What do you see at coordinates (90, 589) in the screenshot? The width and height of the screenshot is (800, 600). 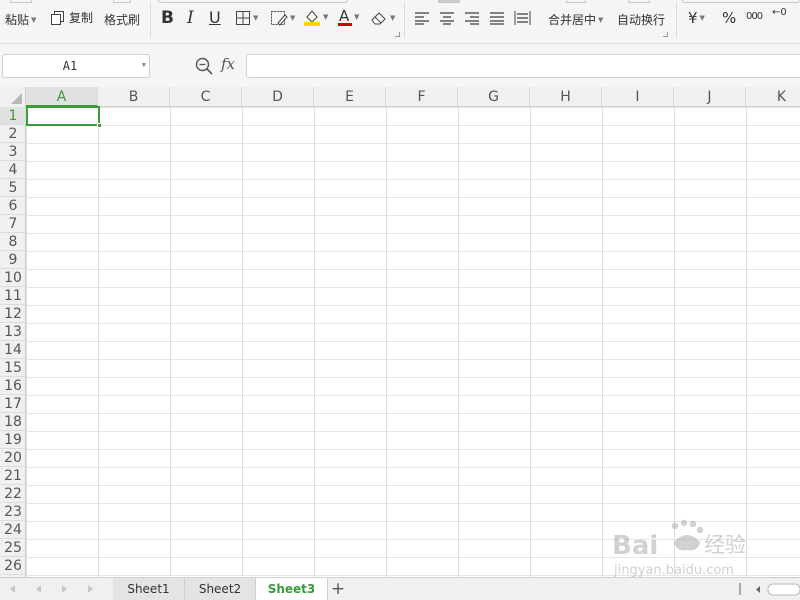 I see `last-sheet-icon` at bounding box center [90, 589].